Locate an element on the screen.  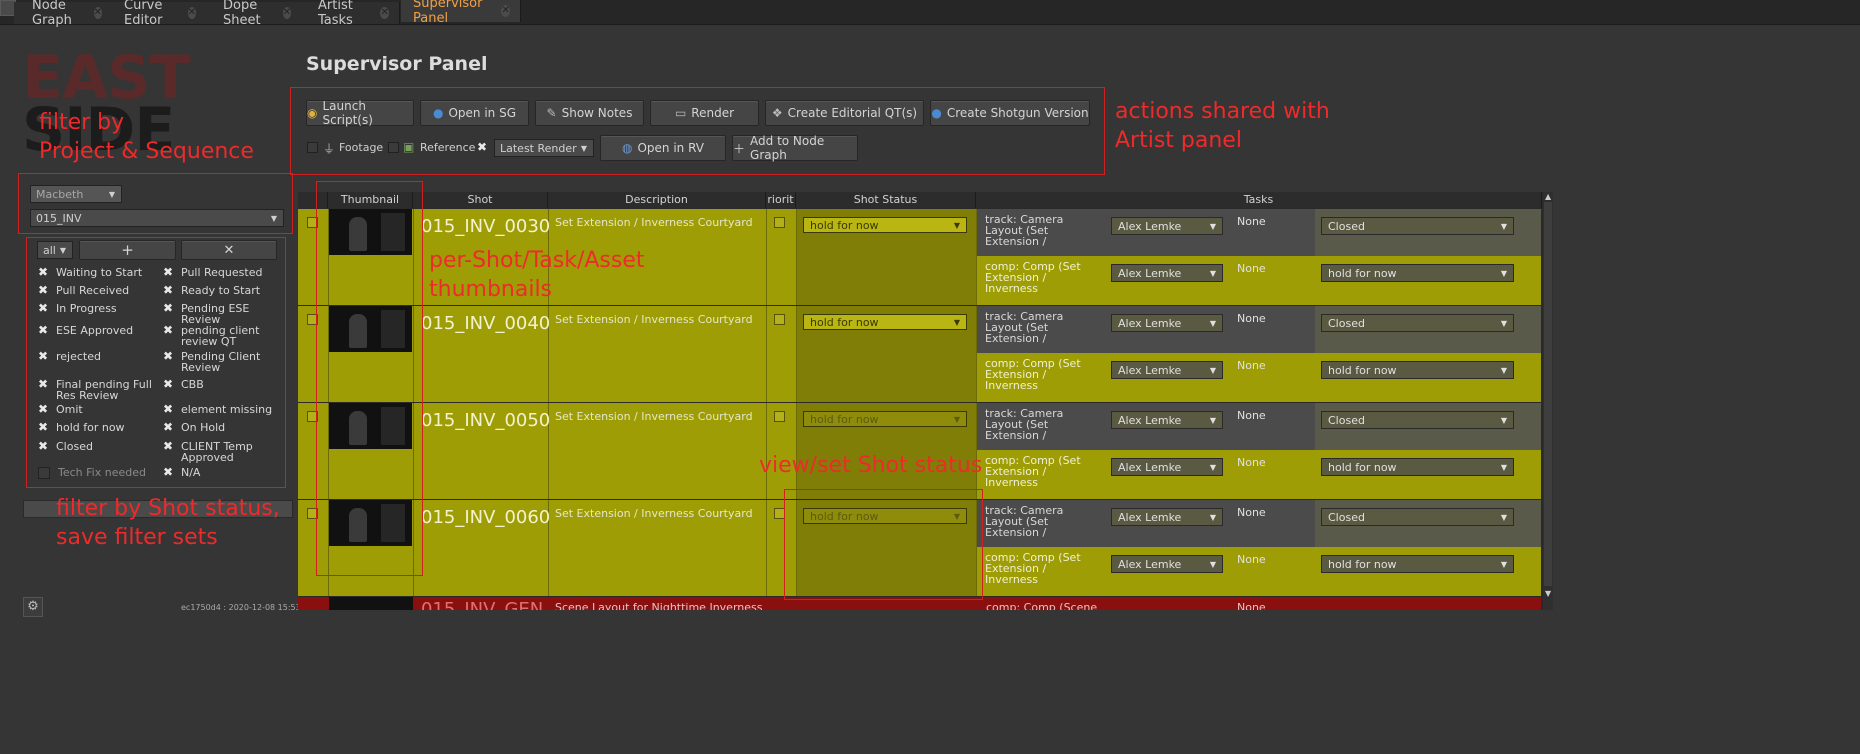
column-header-description: Description is located at coordinates (657, 200).